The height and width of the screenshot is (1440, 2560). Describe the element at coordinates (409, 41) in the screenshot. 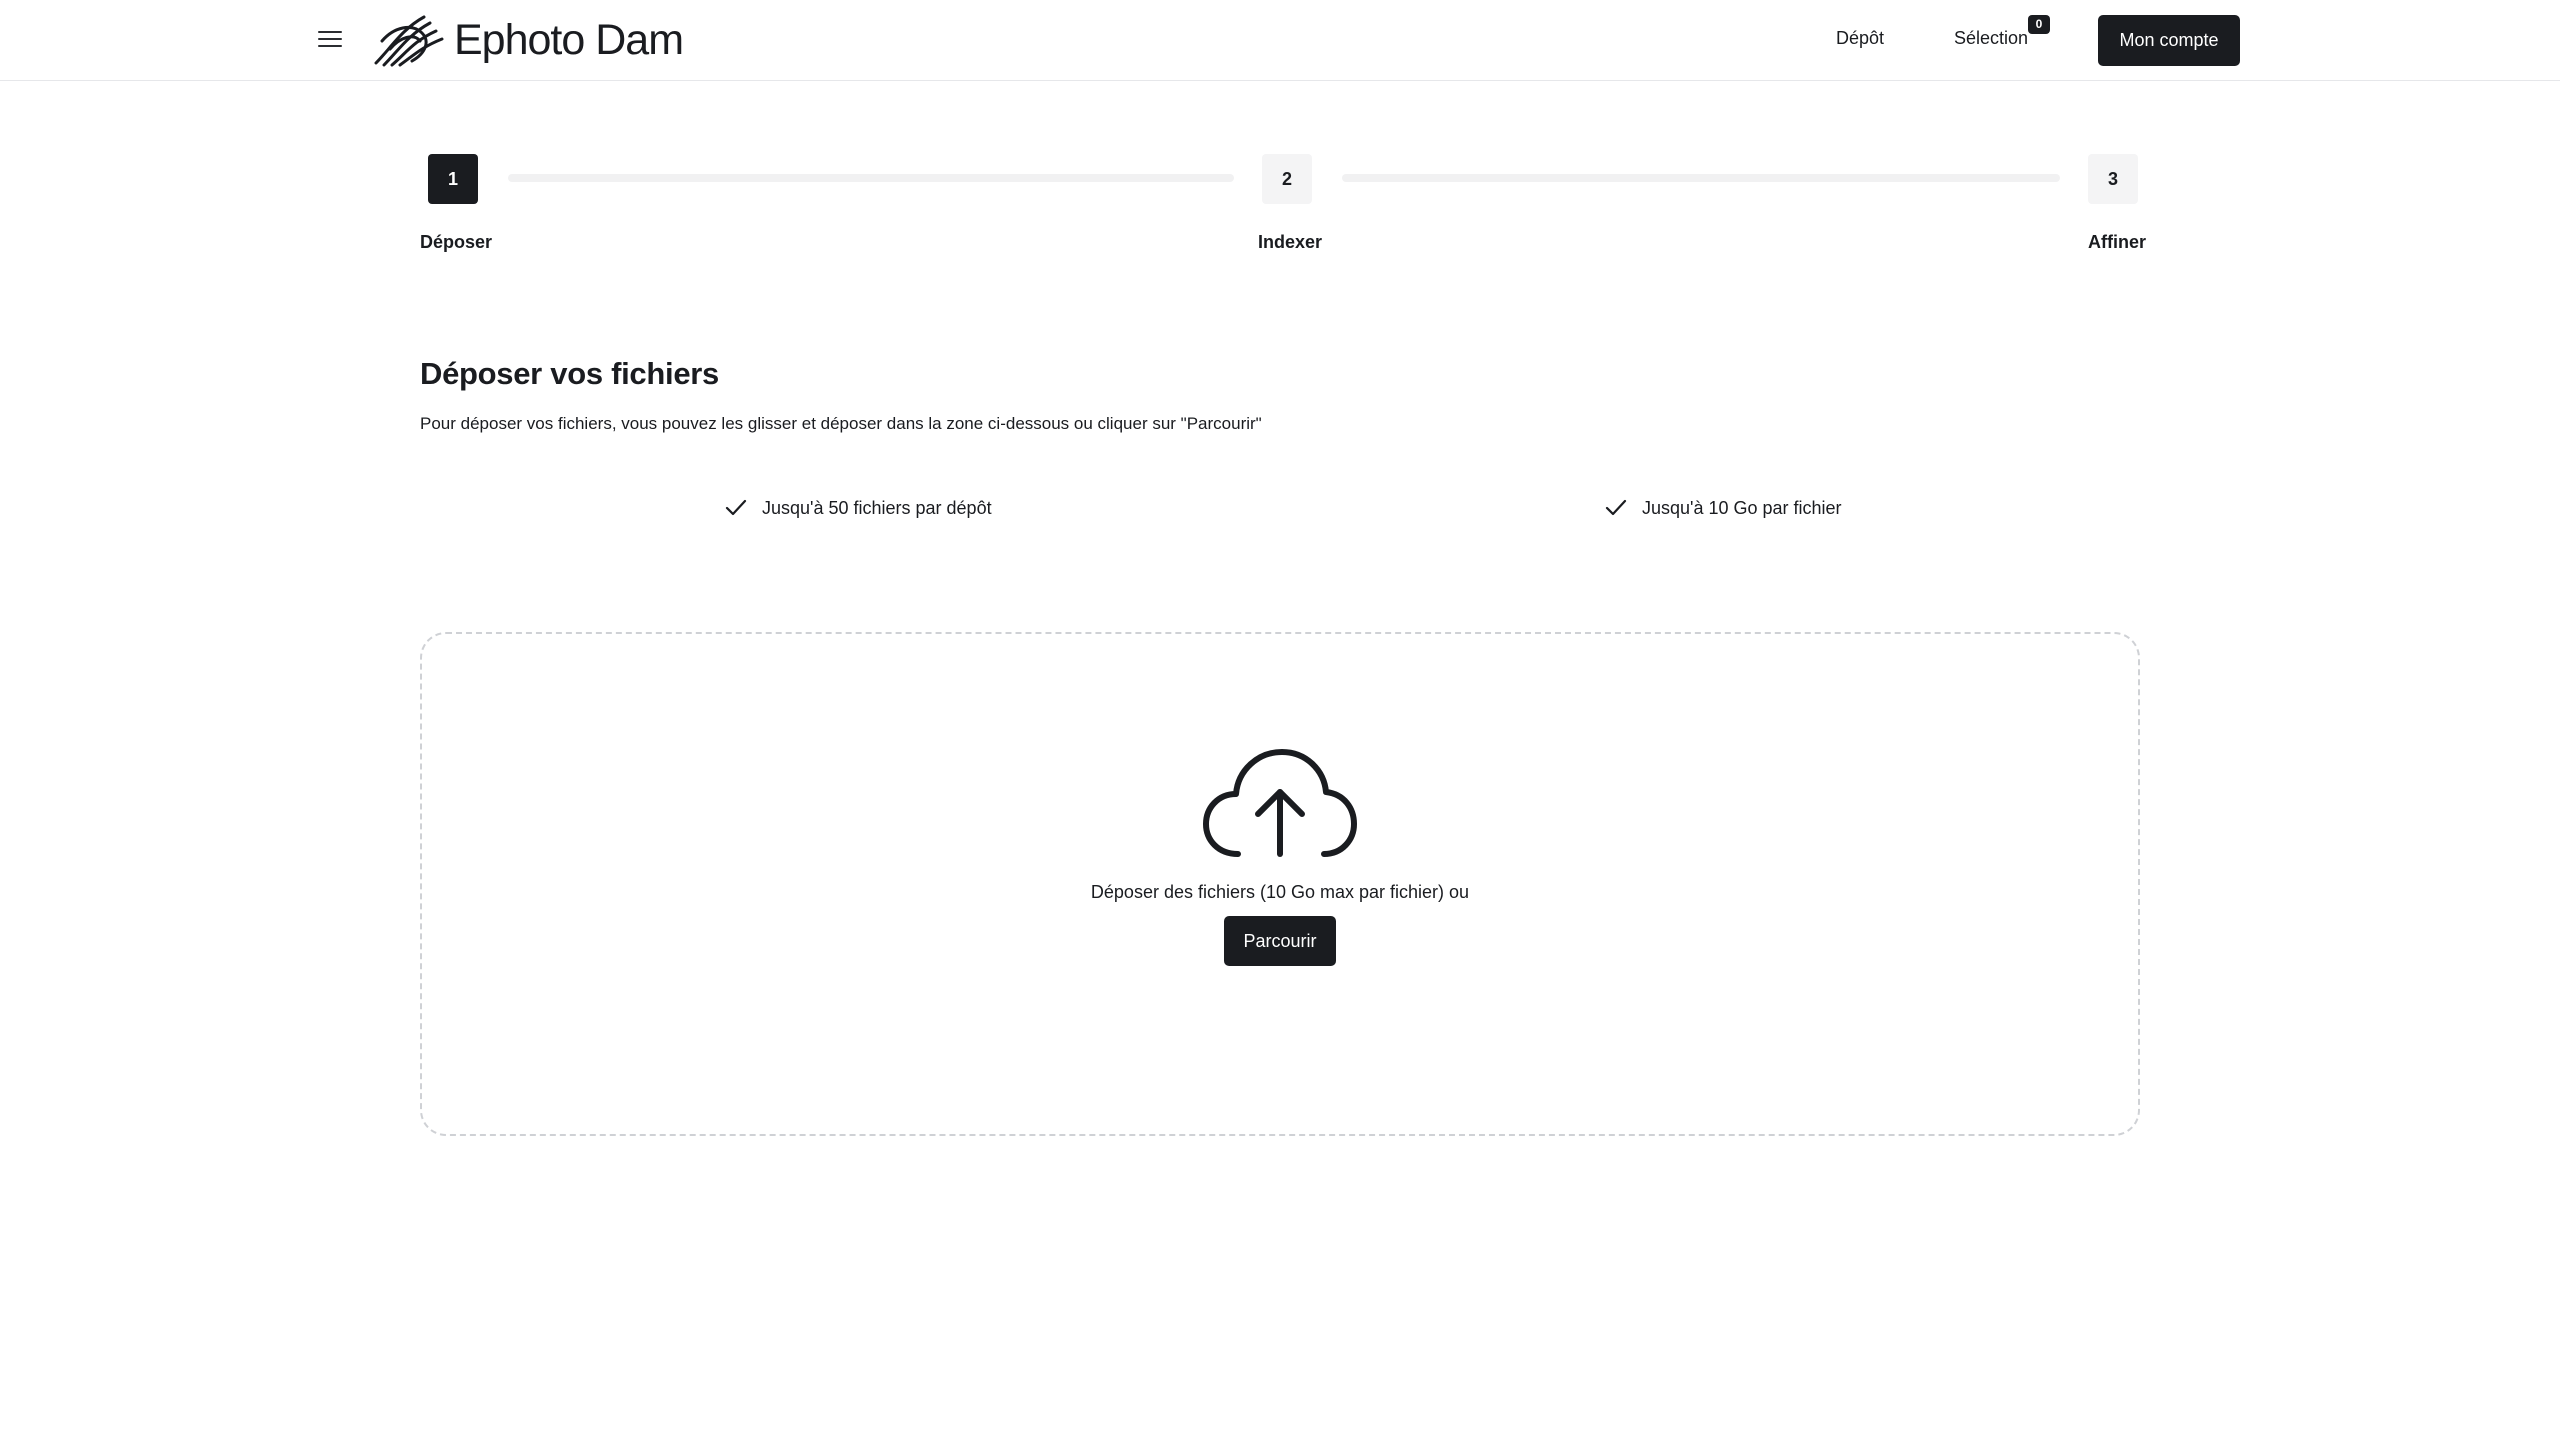

I see `logo-mark-icon` at that location.